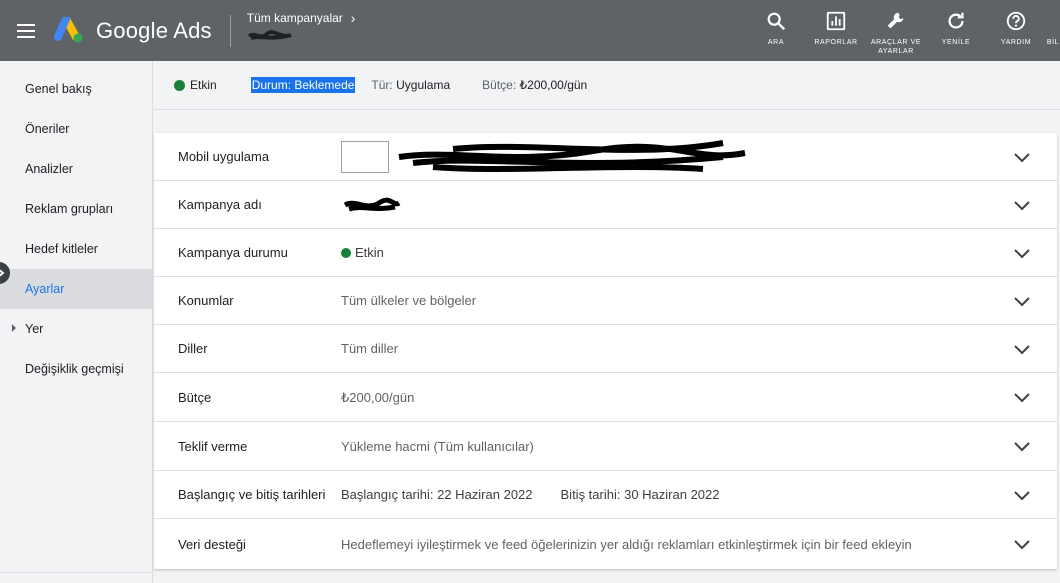  I want to click on app-name: Google Ads, so click(154, 30).